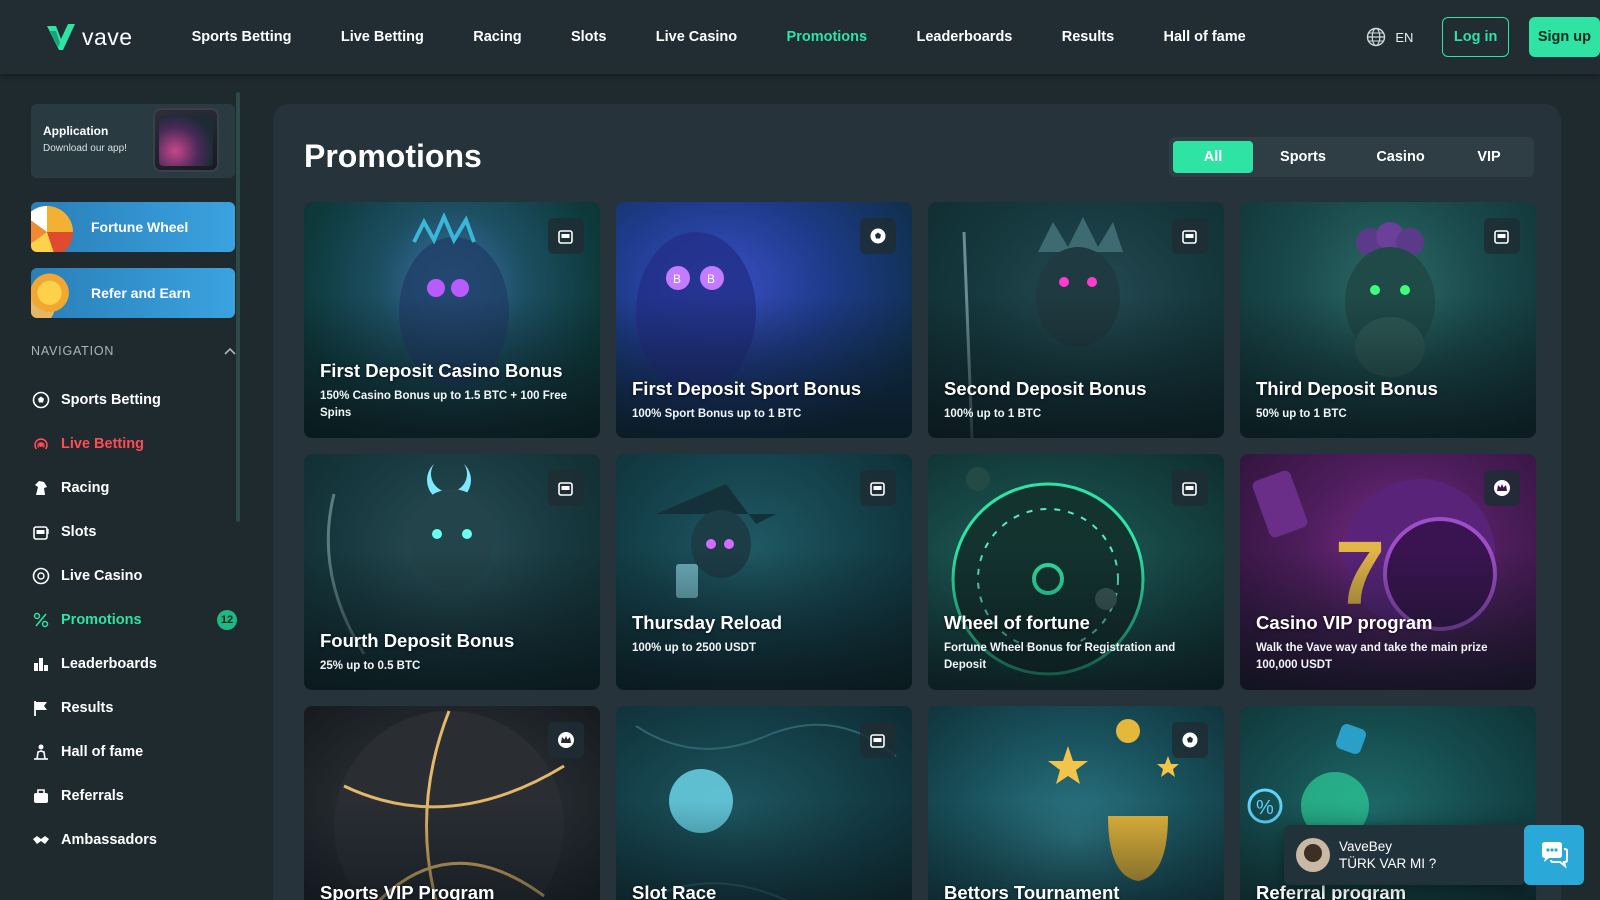  I want to click on sidebar-item-promotions: Promotions 12, so click(134, 620).